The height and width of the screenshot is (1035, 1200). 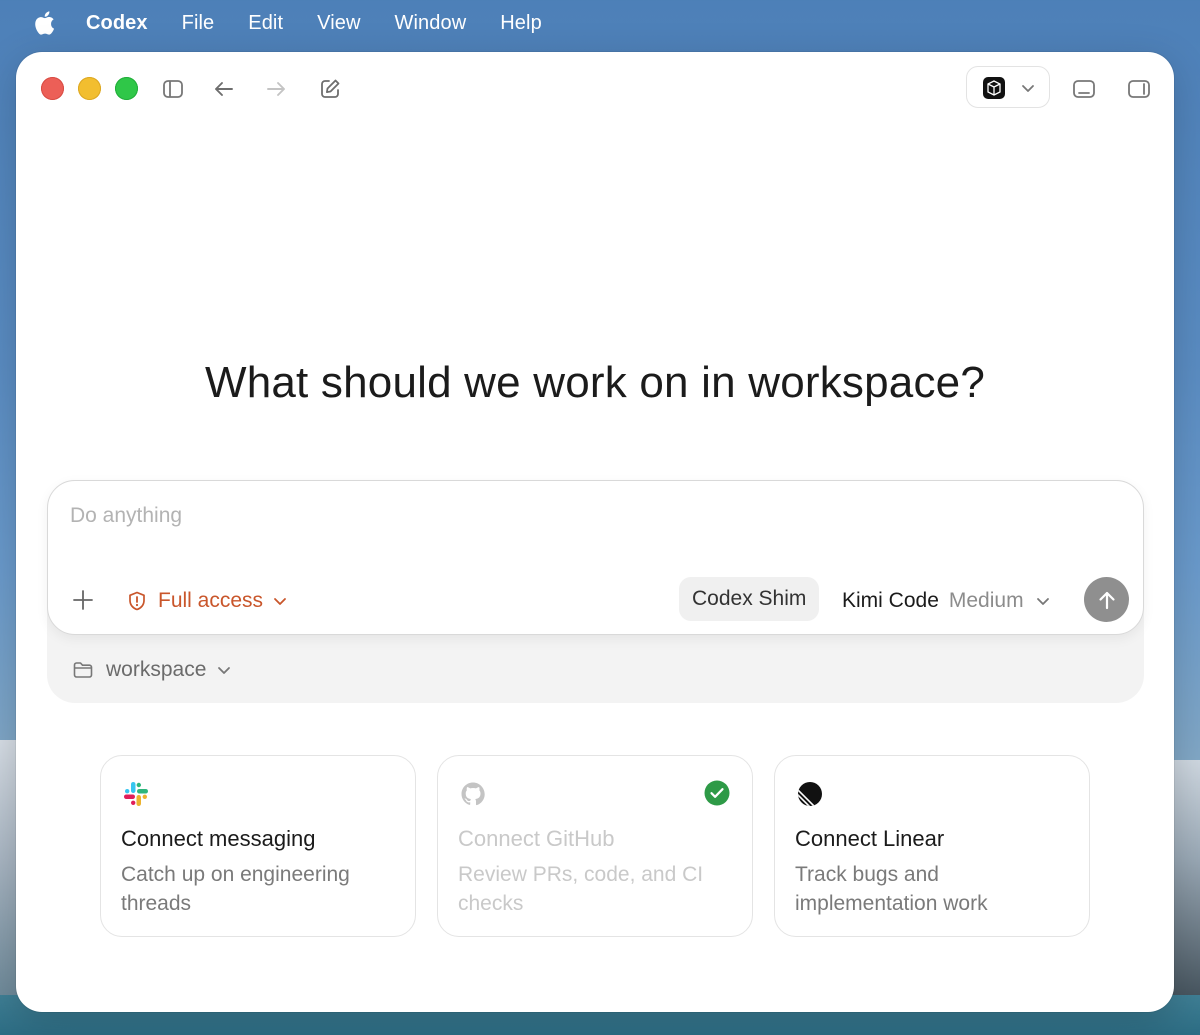 What do you see at coordinates (89, 88) in the screenshot?
I see `minimize-window-button` at bounding box center [89, 88].